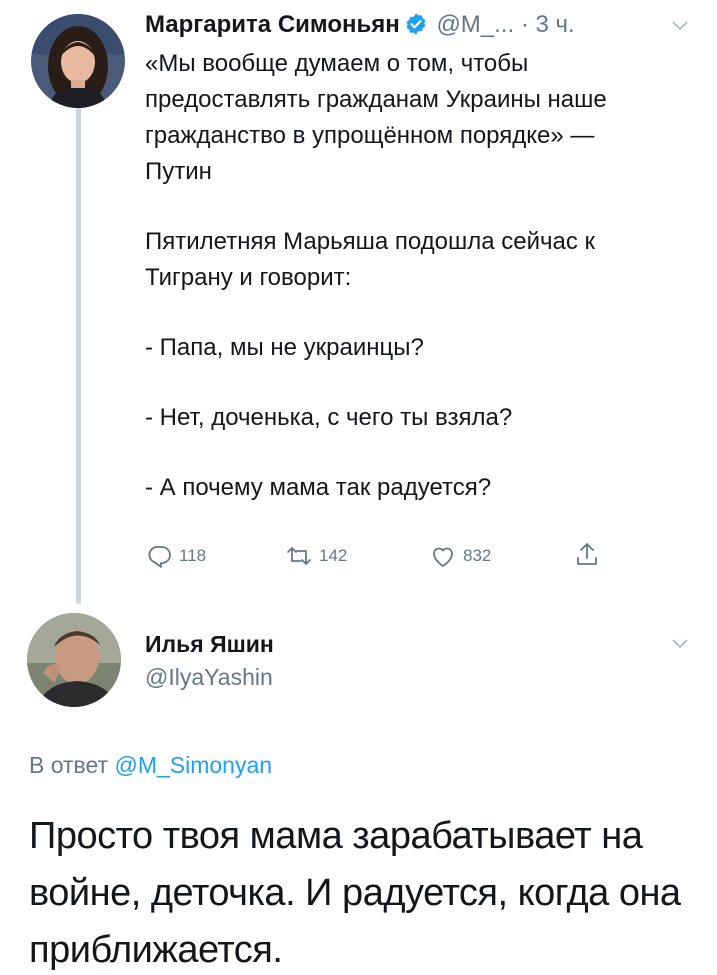 Image resolution: width=717 pixels, height=975 pixels. I want to click on share-icon, so click(587, 554).